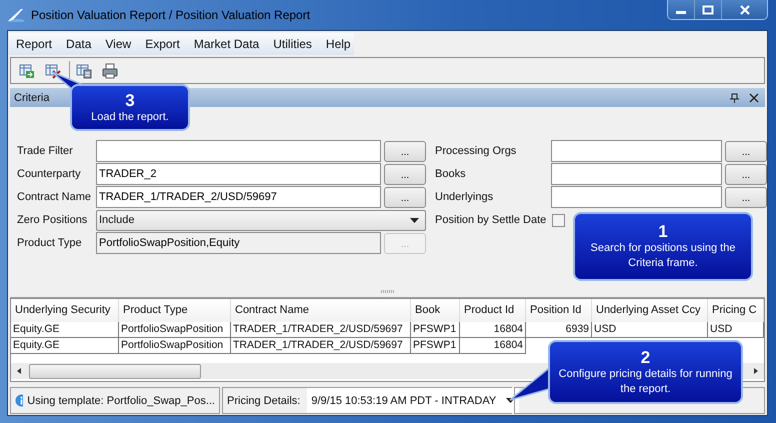 The height and width of the screenshot is (423, 776). I want to click on field-label: Position by Settle Date, so click(490, 220).